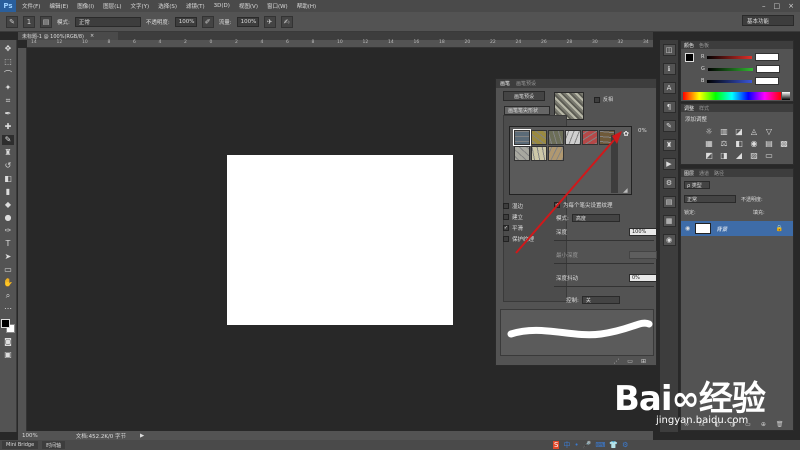 The width and height of the screenshot is (800, 450). Describe the element at coordinates (29, 21) in the screenshot. I see `brush-size-picker: 1` at that location.